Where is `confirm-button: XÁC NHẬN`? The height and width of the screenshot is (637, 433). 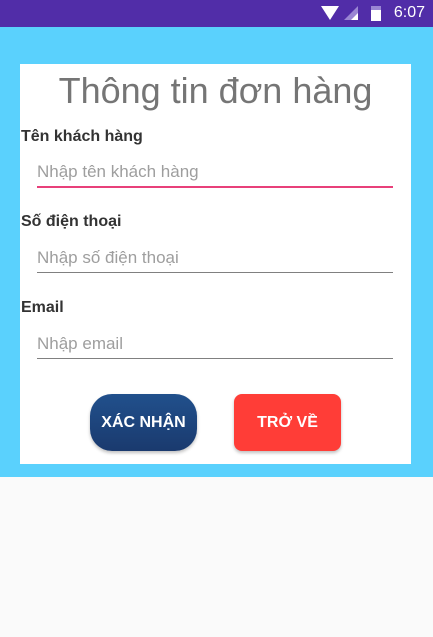
confirm-button: XÁC NHẬN is located at coordinates (143, 422).